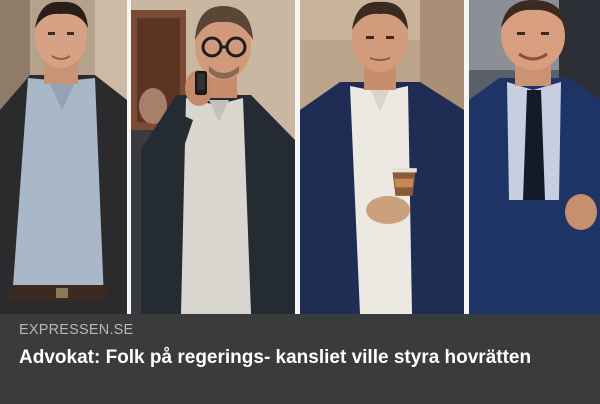 This screenshot has width=600, height=404. Describe the element at coordinates (201, 83) in the screenshot. I see `smartphone-icon` at that location.